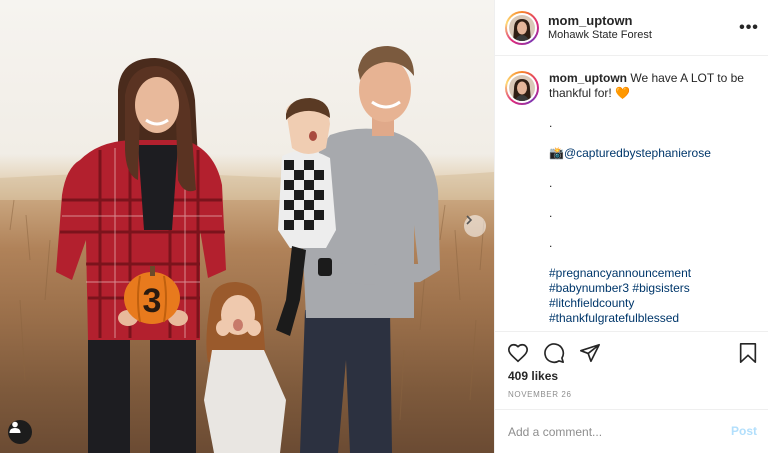 This screenshot has width=768, height=453. What do you see at coordinates (744, 431) in the screenshot?
I see `post-comment-button: Post` at bounding box center [744, 431].